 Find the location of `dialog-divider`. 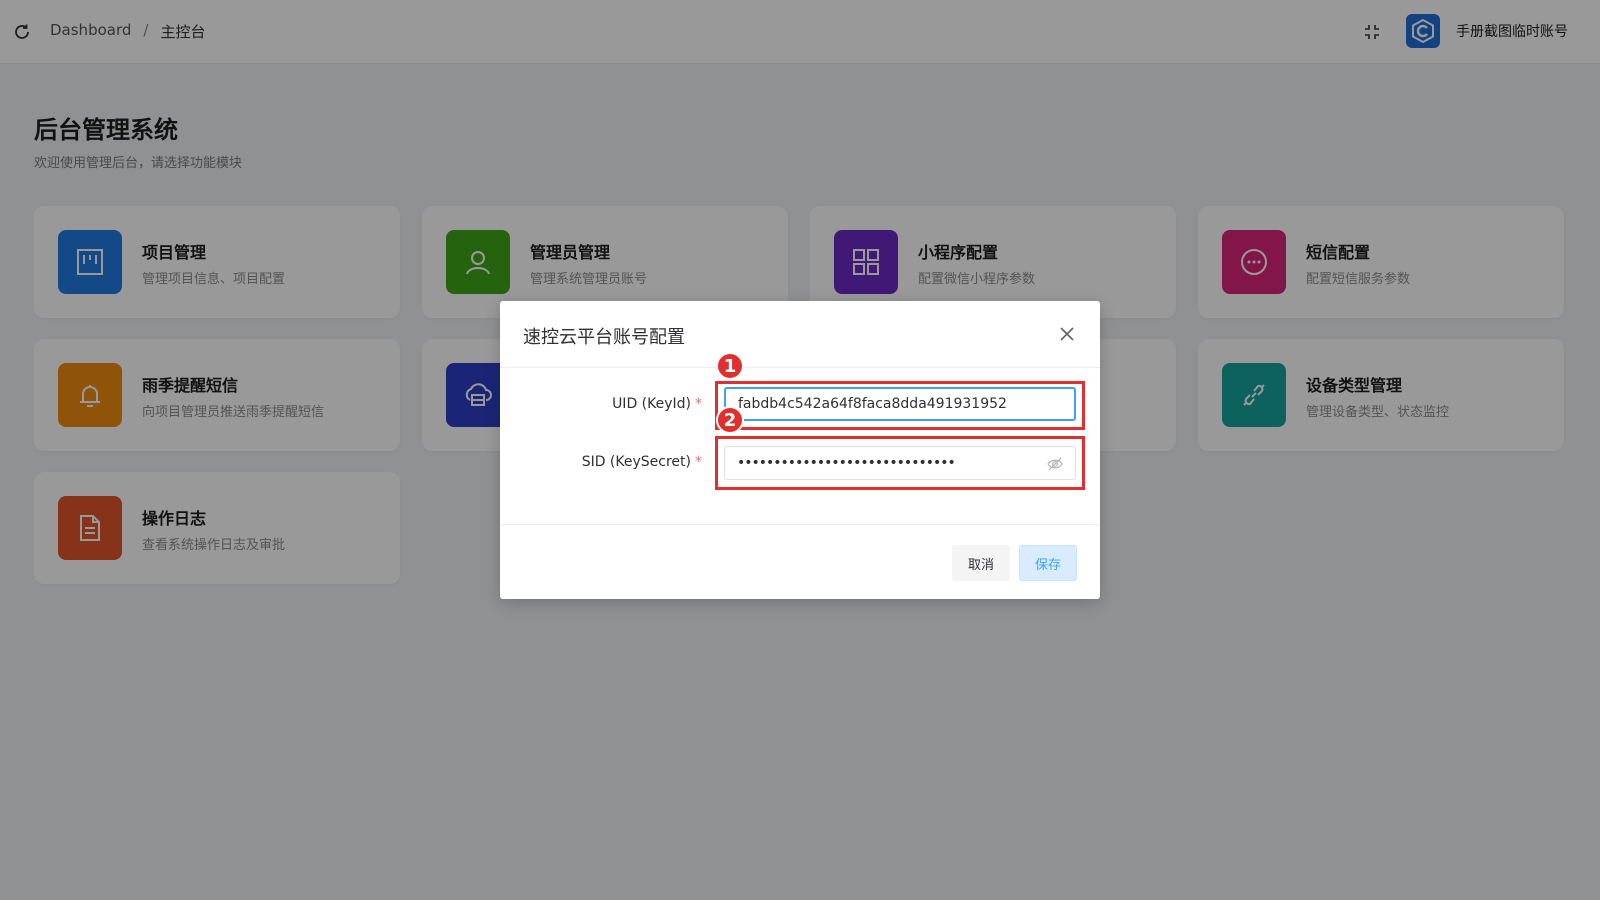

dialog-divider is located at coordinates (800, 367).